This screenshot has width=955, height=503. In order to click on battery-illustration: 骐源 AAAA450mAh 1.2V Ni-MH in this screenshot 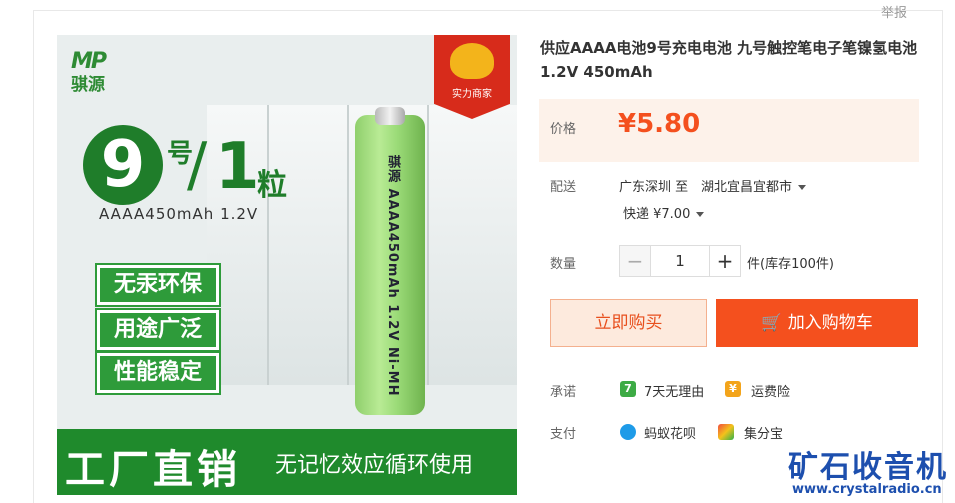, I will do `click(390, 261)`.